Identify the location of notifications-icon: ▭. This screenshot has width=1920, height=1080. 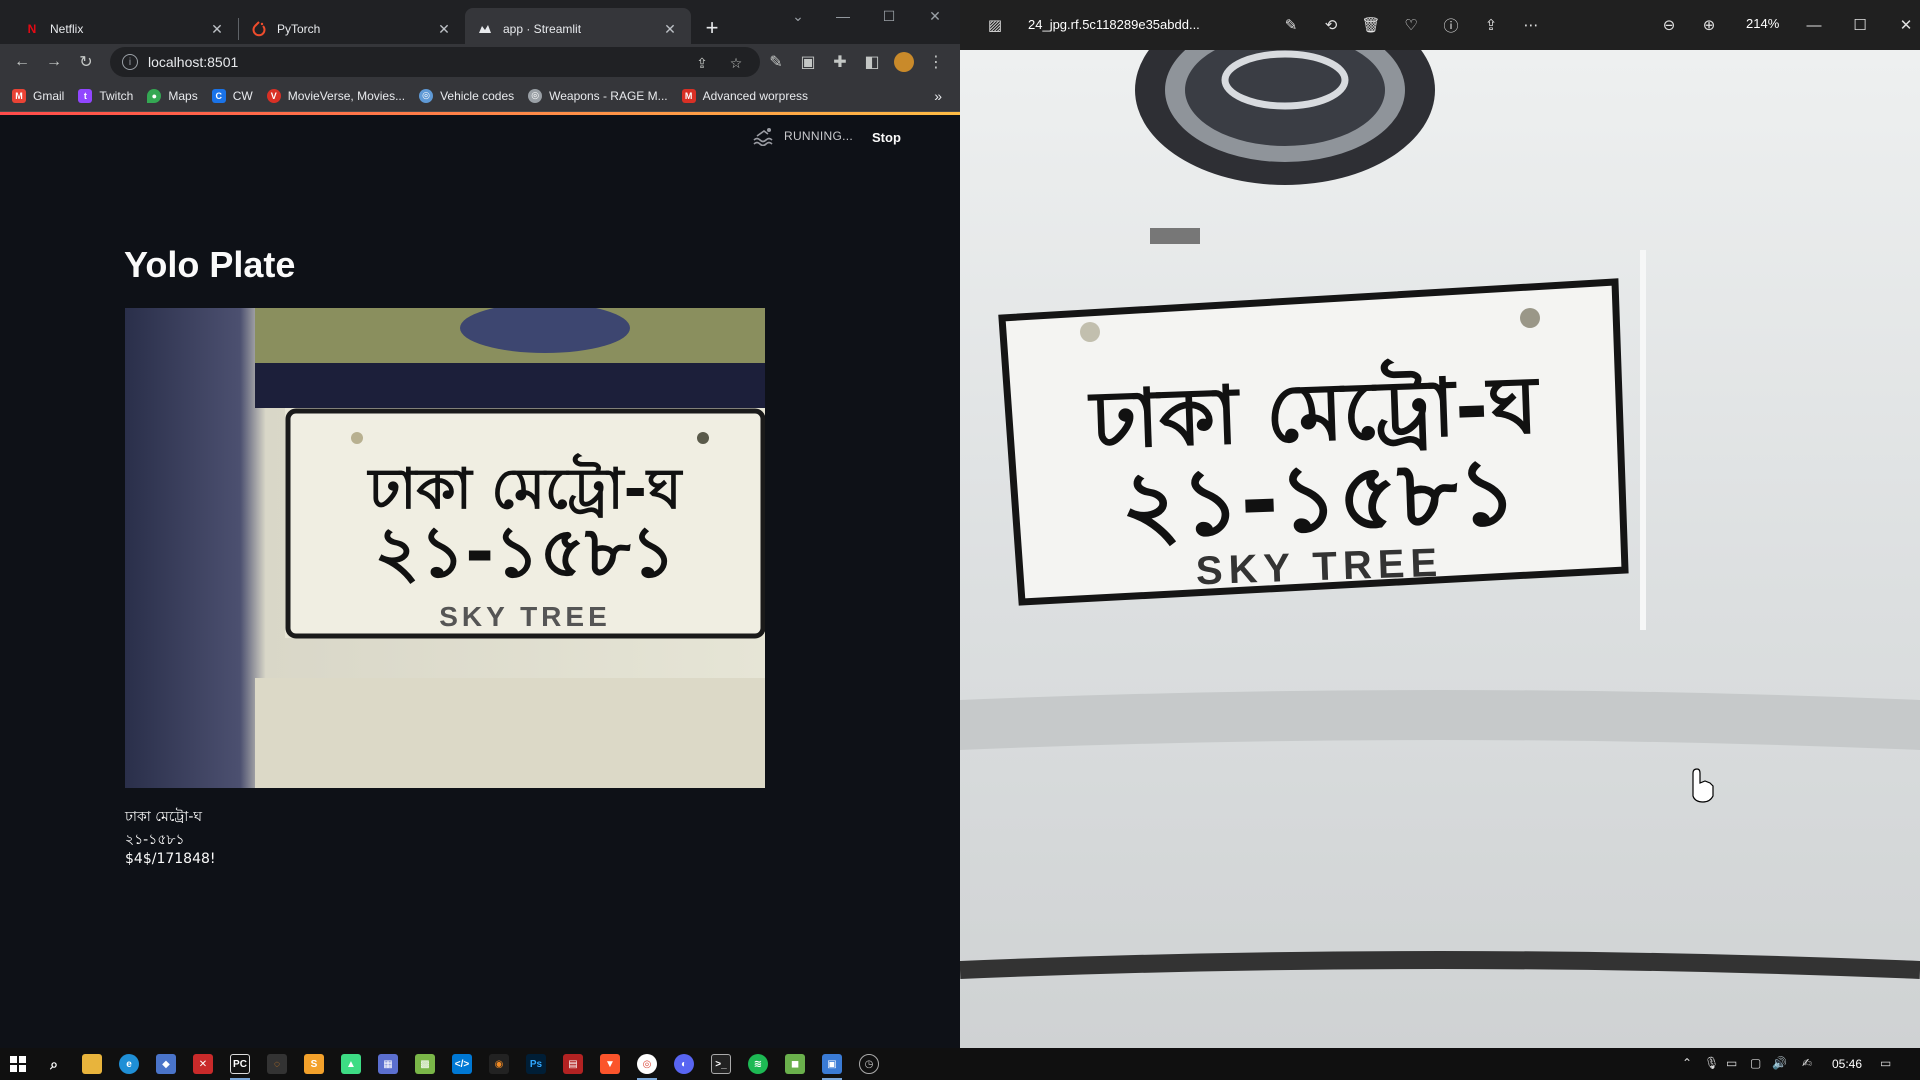
(1885, 1063).